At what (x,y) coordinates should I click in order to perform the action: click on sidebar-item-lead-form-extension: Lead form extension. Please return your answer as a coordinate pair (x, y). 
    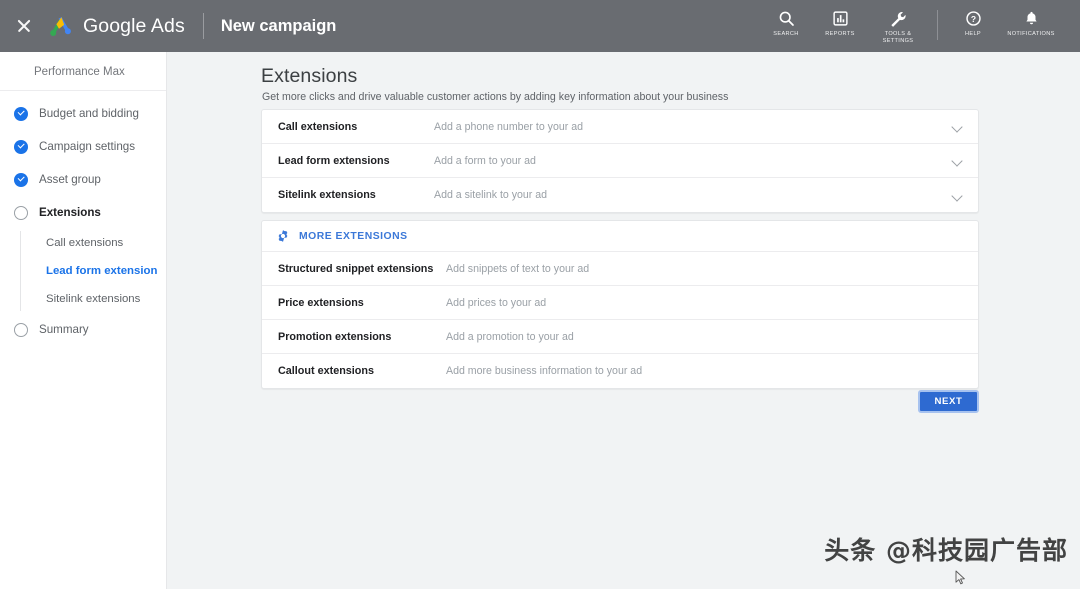
    Looking at the image, I should click on (83, 271).